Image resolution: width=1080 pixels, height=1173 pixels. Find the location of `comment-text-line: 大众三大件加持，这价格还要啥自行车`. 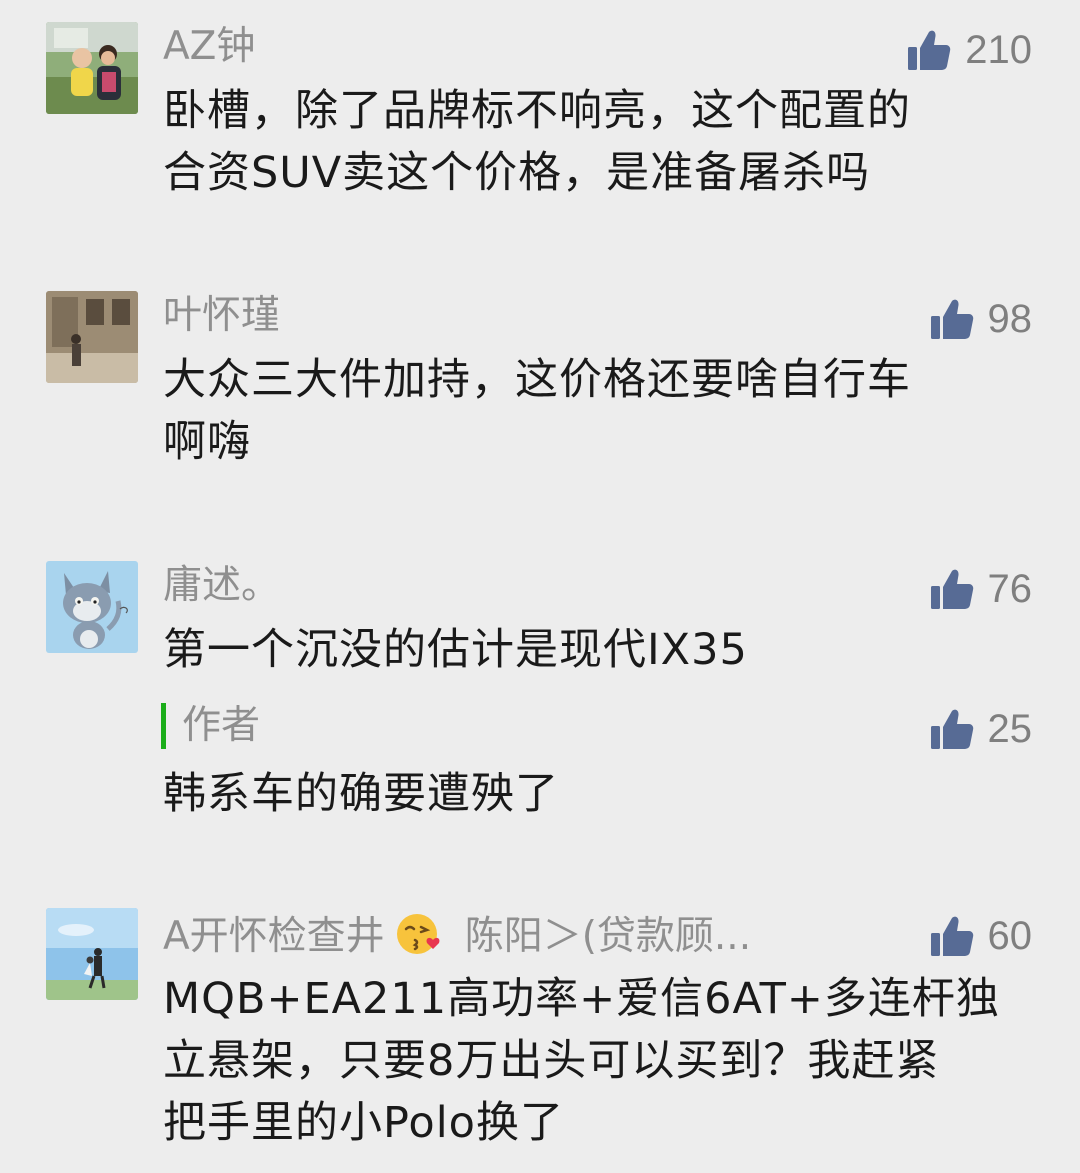

comment-text-line: 大众三大件加持，这价格还要啥自行车 is located at coordinates (537, 380).